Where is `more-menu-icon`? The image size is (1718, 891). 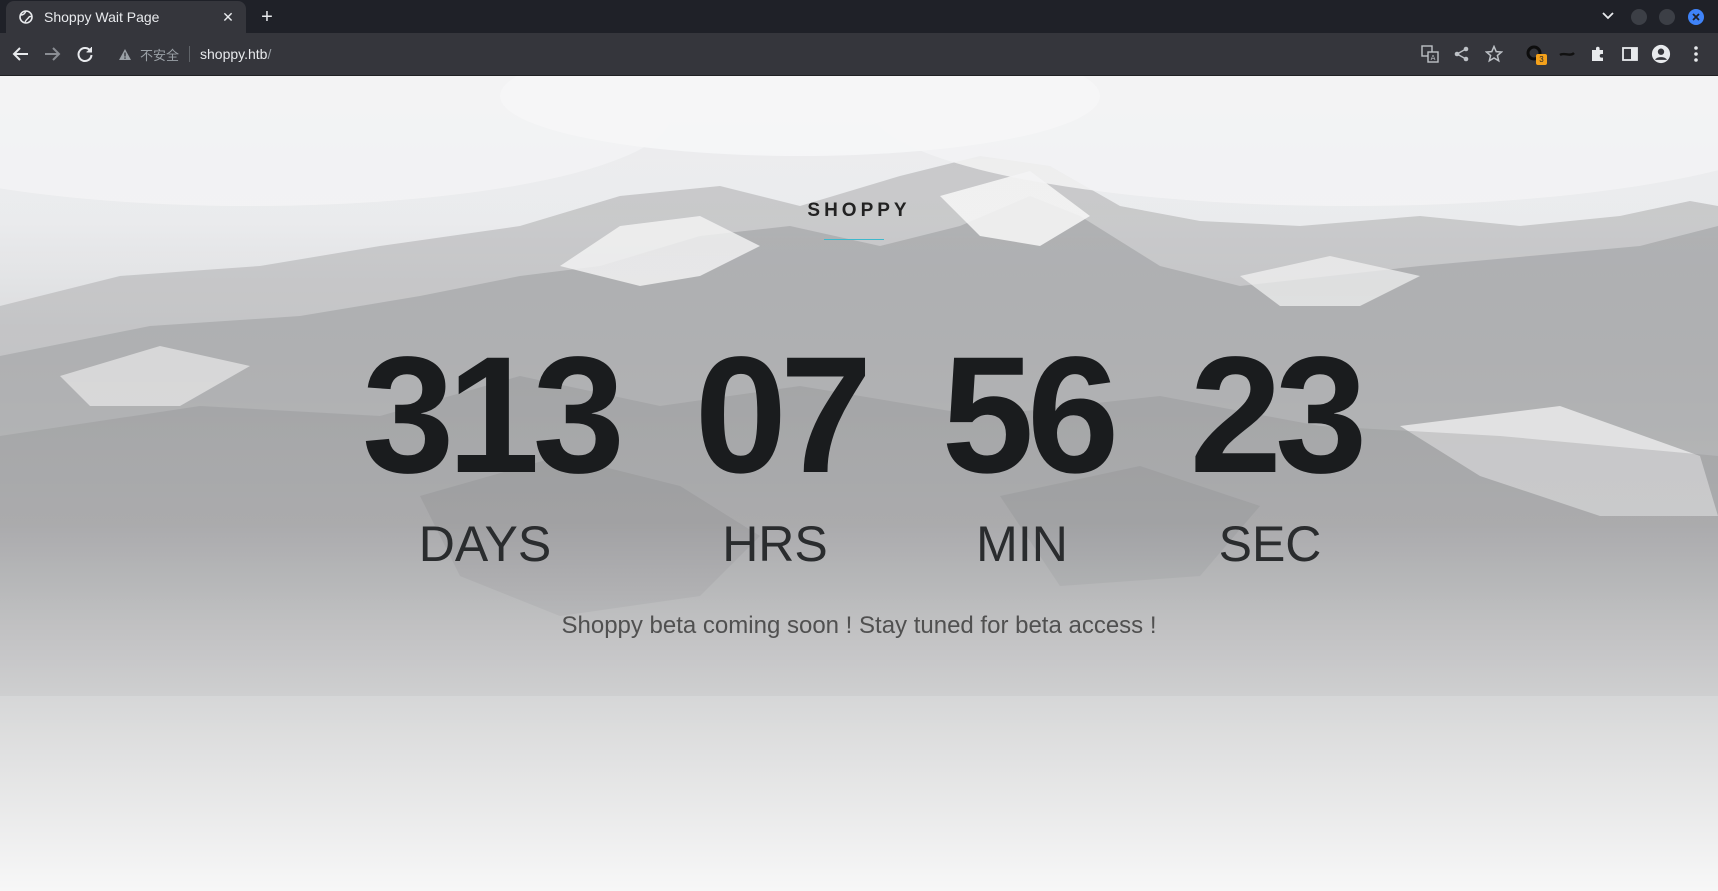 more-menu-icon is located at coordinates (1696, 54).